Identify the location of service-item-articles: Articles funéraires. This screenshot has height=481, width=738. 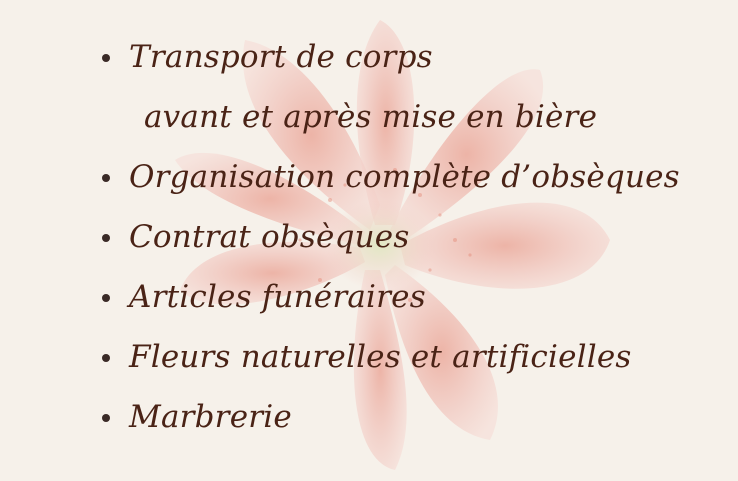
(390, 300).